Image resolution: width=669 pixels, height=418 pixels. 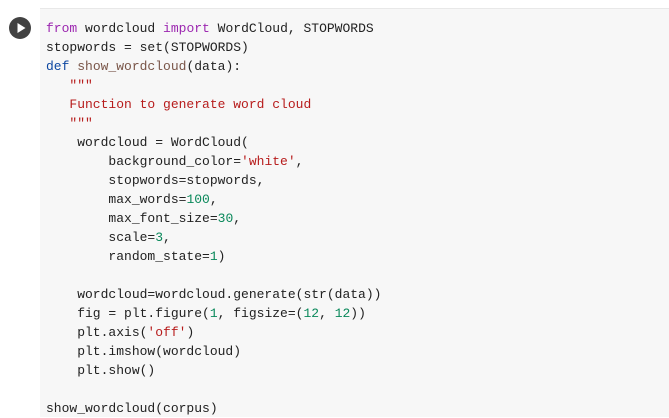 I want to click on code-line: stopwords = set(STOPWORDS), so click(x=213, y=47).